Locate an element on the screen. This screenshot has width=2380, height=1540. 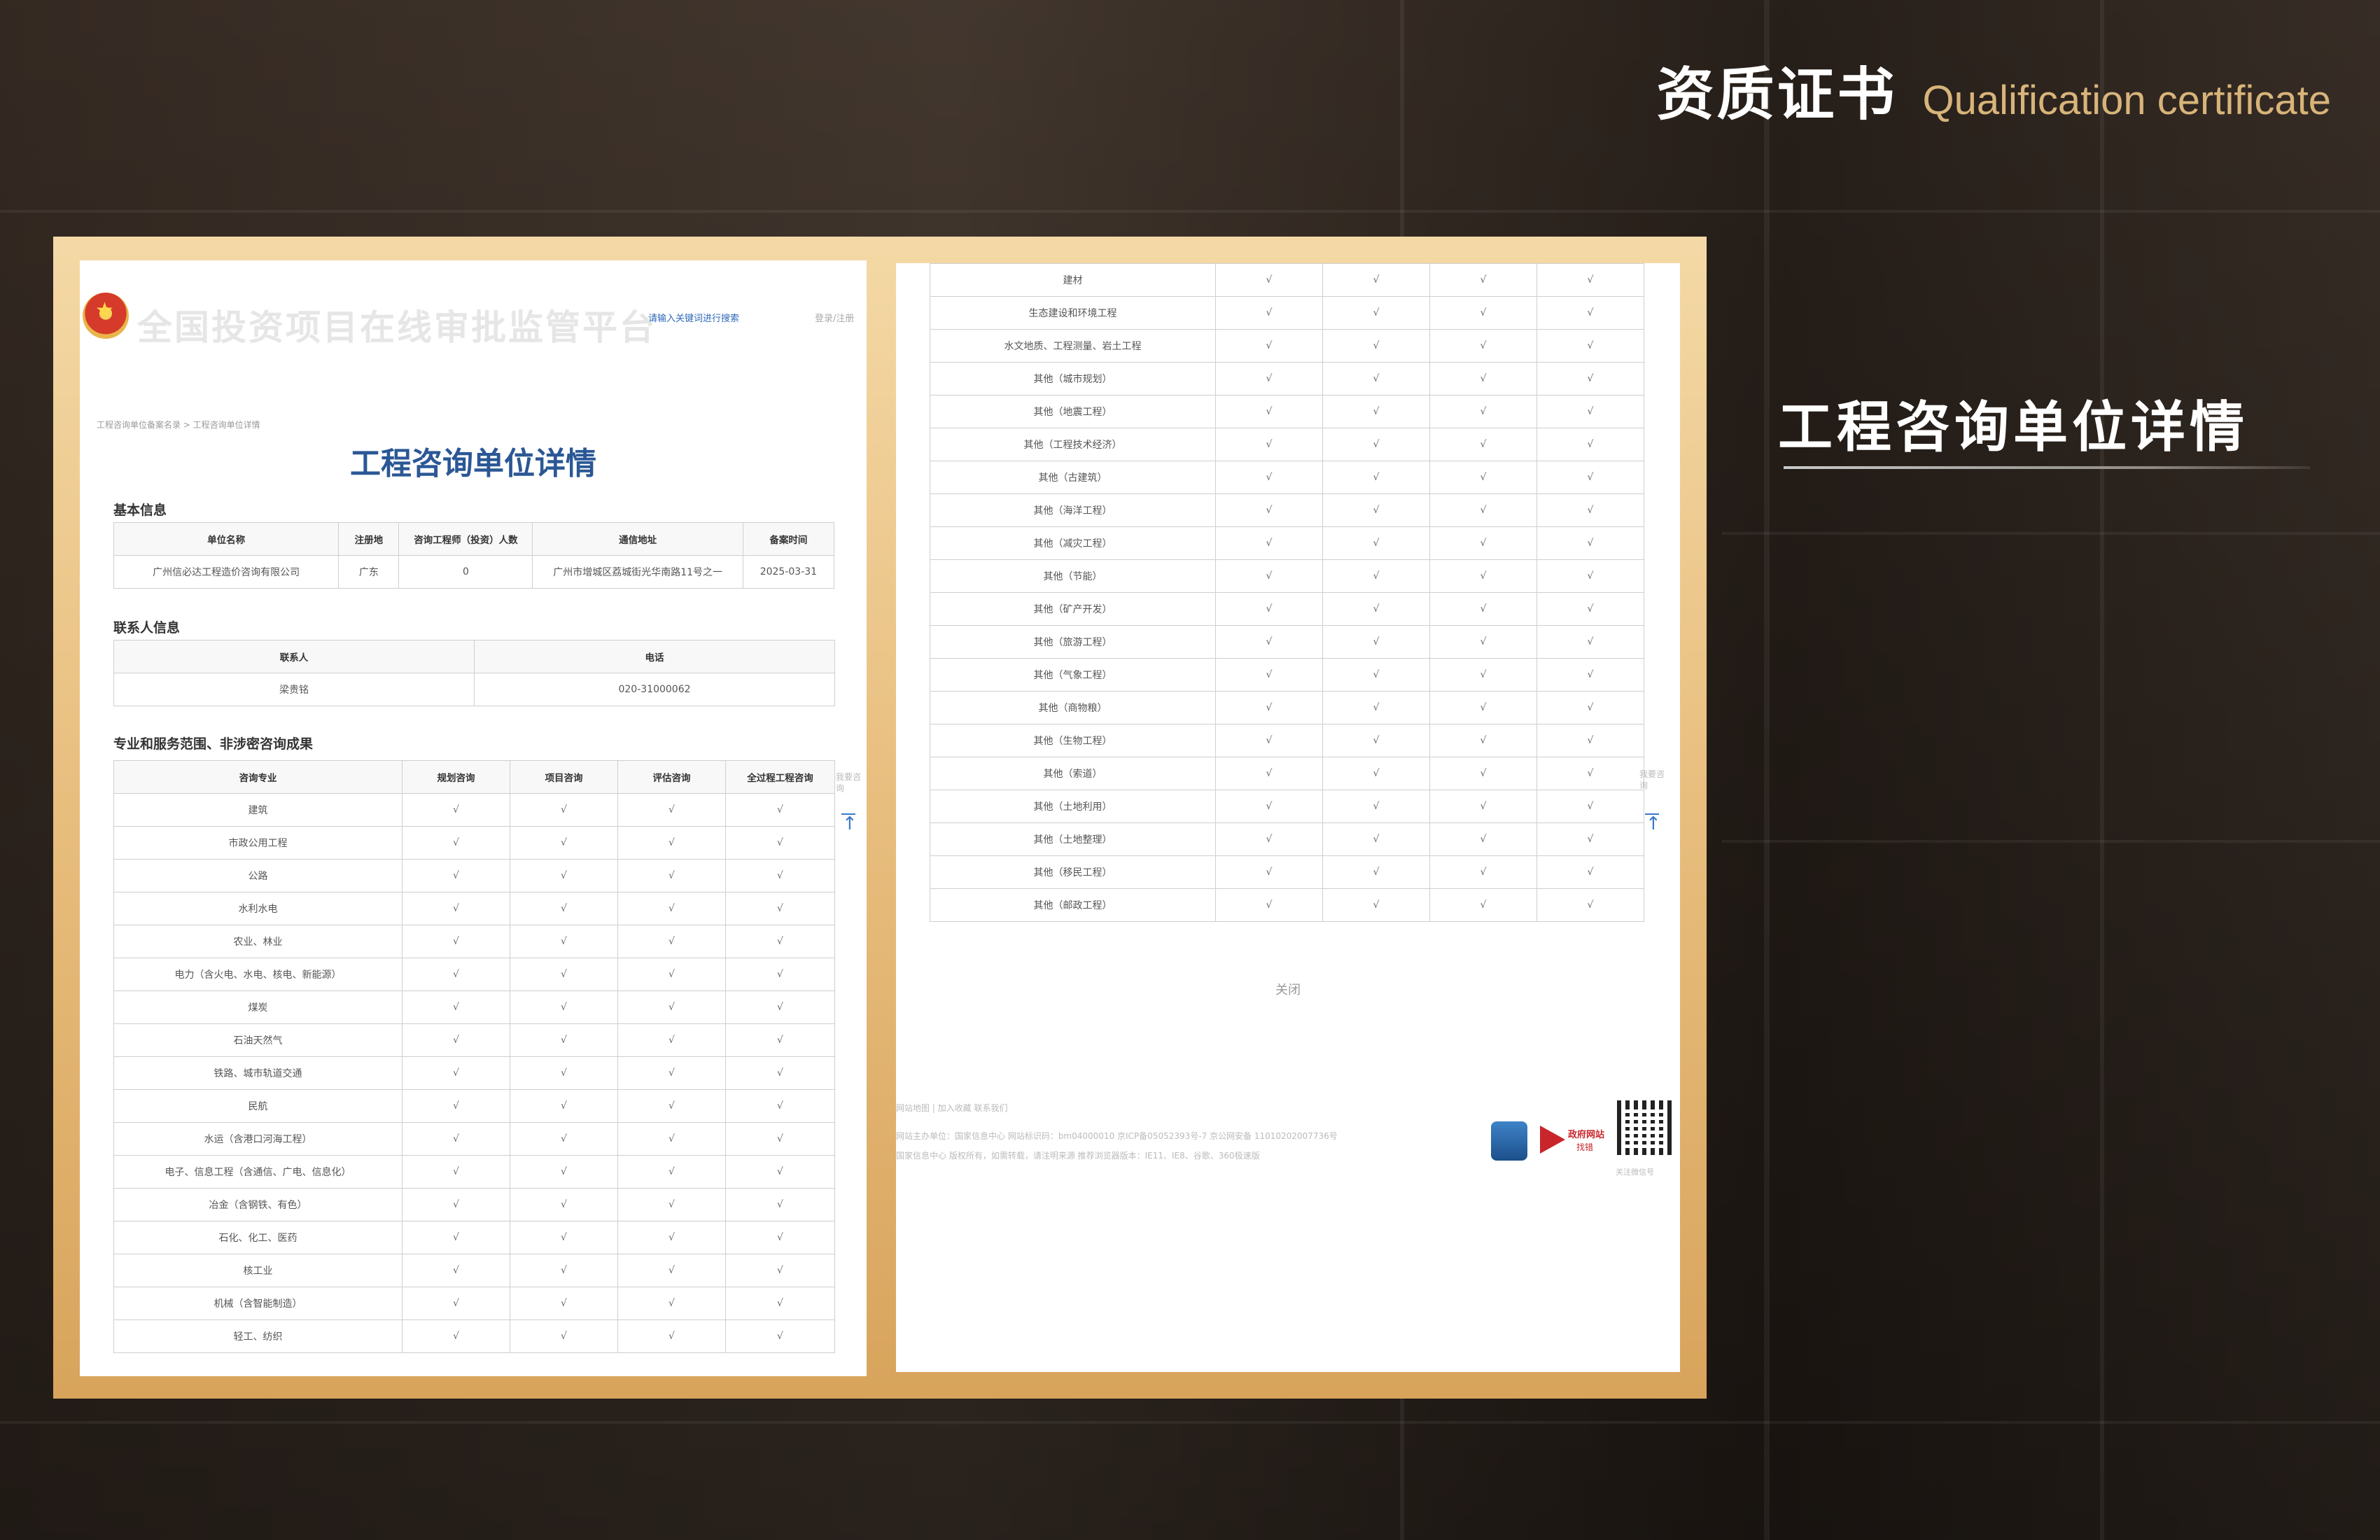
discipline-cell: 农业、林业 is located at coordinates (257, 941).